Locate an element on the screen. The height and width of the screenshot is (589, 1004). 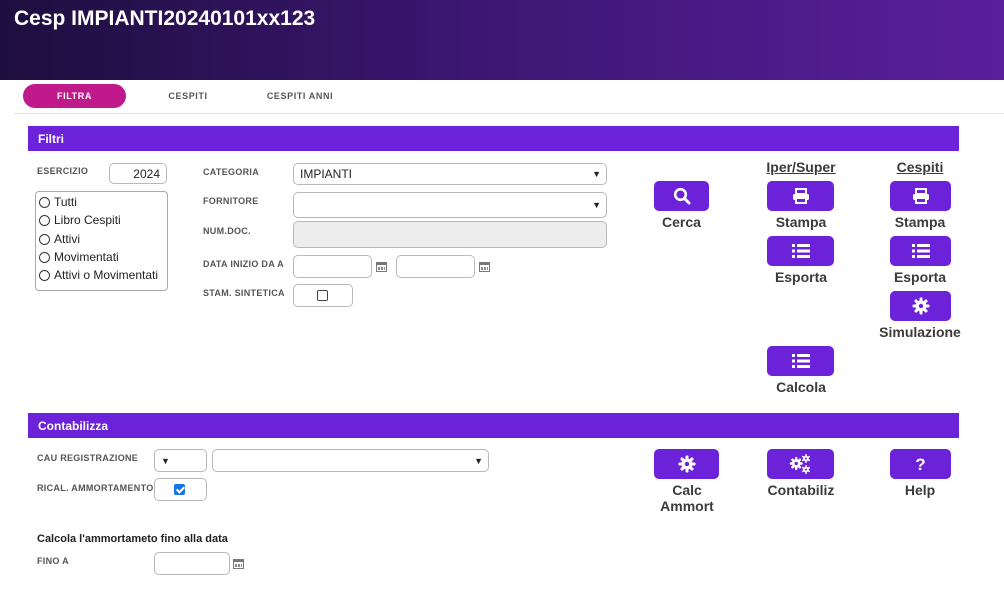
simulazione-button is located at coordinates (920, 306).